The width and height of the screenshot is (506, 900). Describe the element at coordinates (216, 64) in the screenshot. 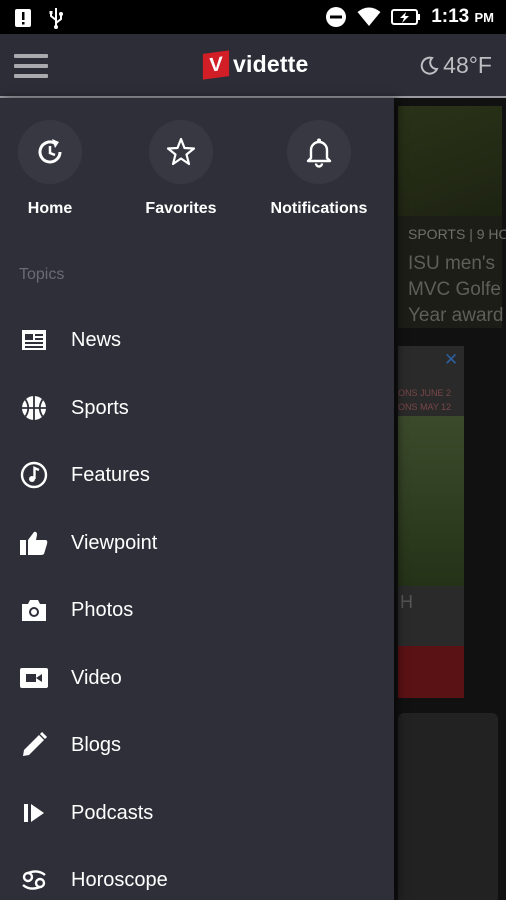

I see `logo-mark: V` at that location.